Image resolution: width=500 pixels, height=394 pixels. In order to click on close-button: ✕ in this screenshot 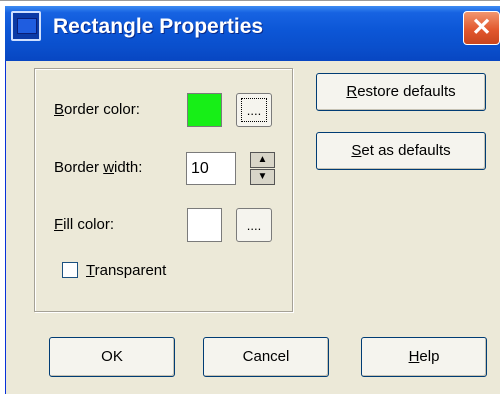, I will do `click(481, 28)`.